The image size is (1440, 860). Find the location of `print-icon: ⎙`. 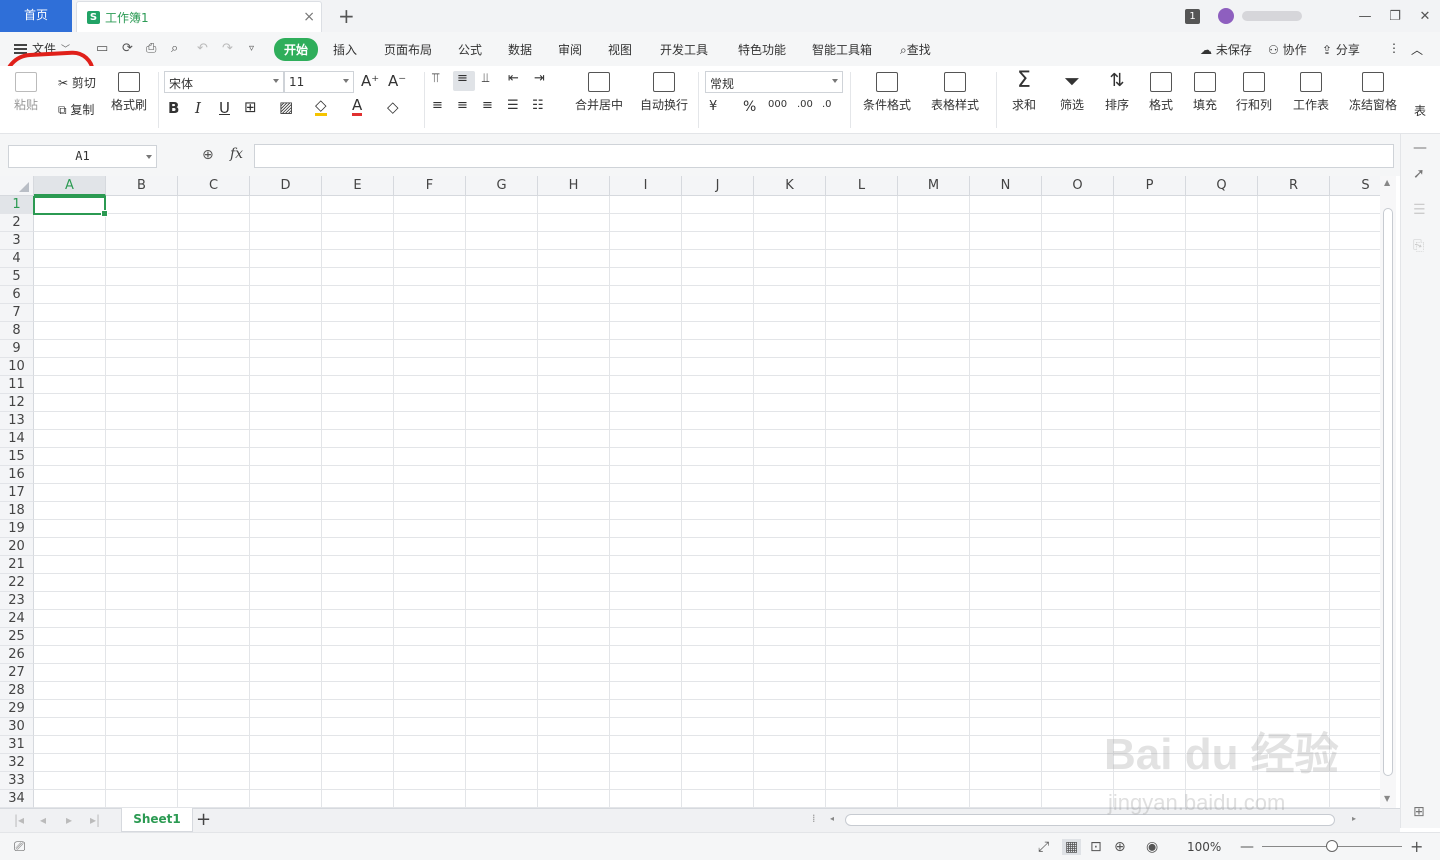

print-icon: ⎙ is located at coordinates (151, 48).